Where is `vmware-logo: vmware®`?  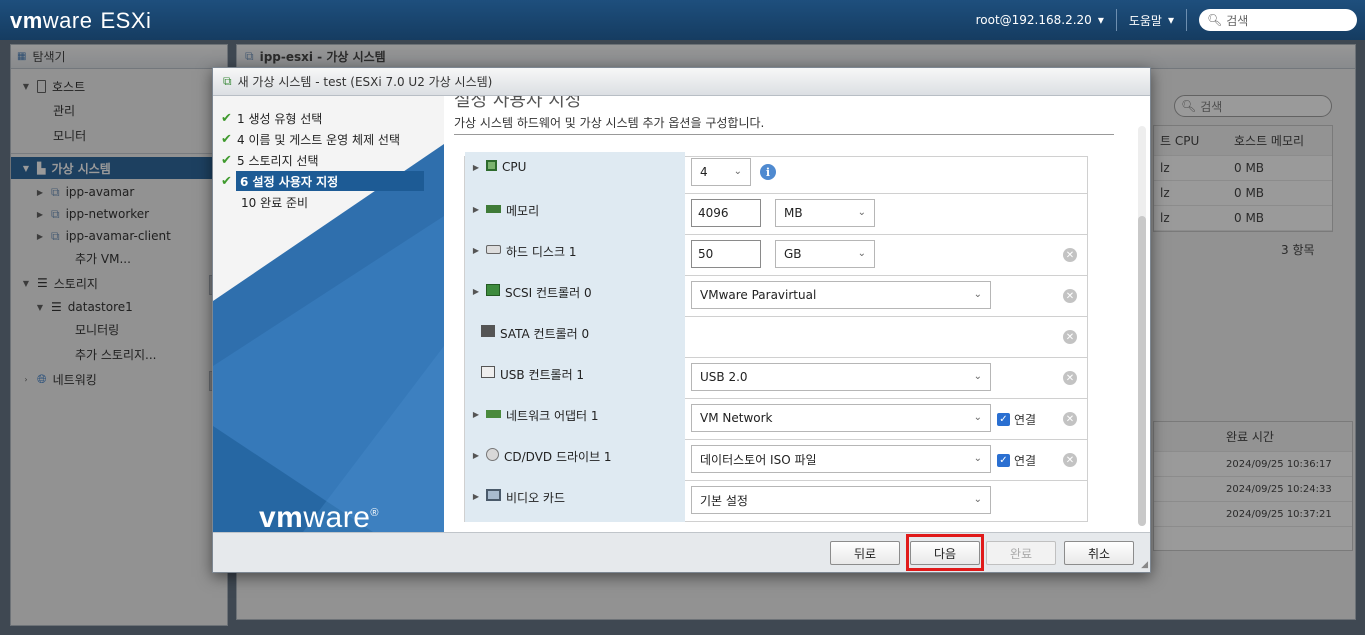
vmware-logo: vmware® is located at coordinates (319, 516).